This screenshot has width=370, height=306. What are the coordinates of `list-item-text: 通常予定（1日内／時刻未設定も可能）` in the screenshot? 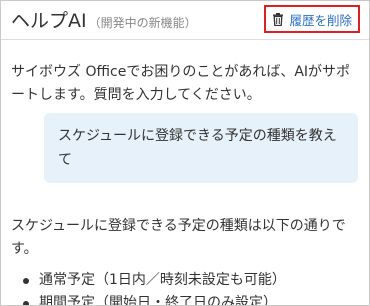 It's located at (162, 280).